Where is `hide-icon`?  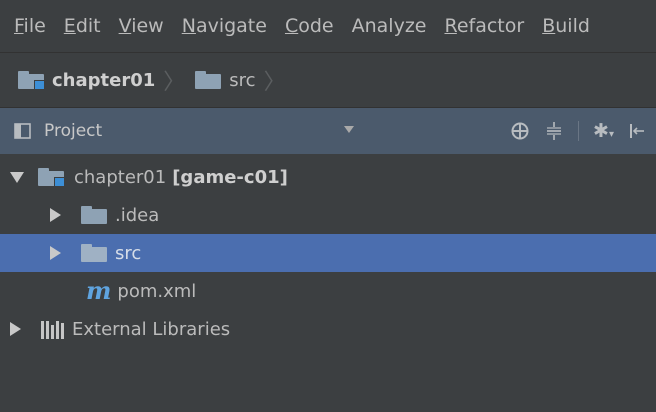
hide-icon is located at coordinates (637, 131).